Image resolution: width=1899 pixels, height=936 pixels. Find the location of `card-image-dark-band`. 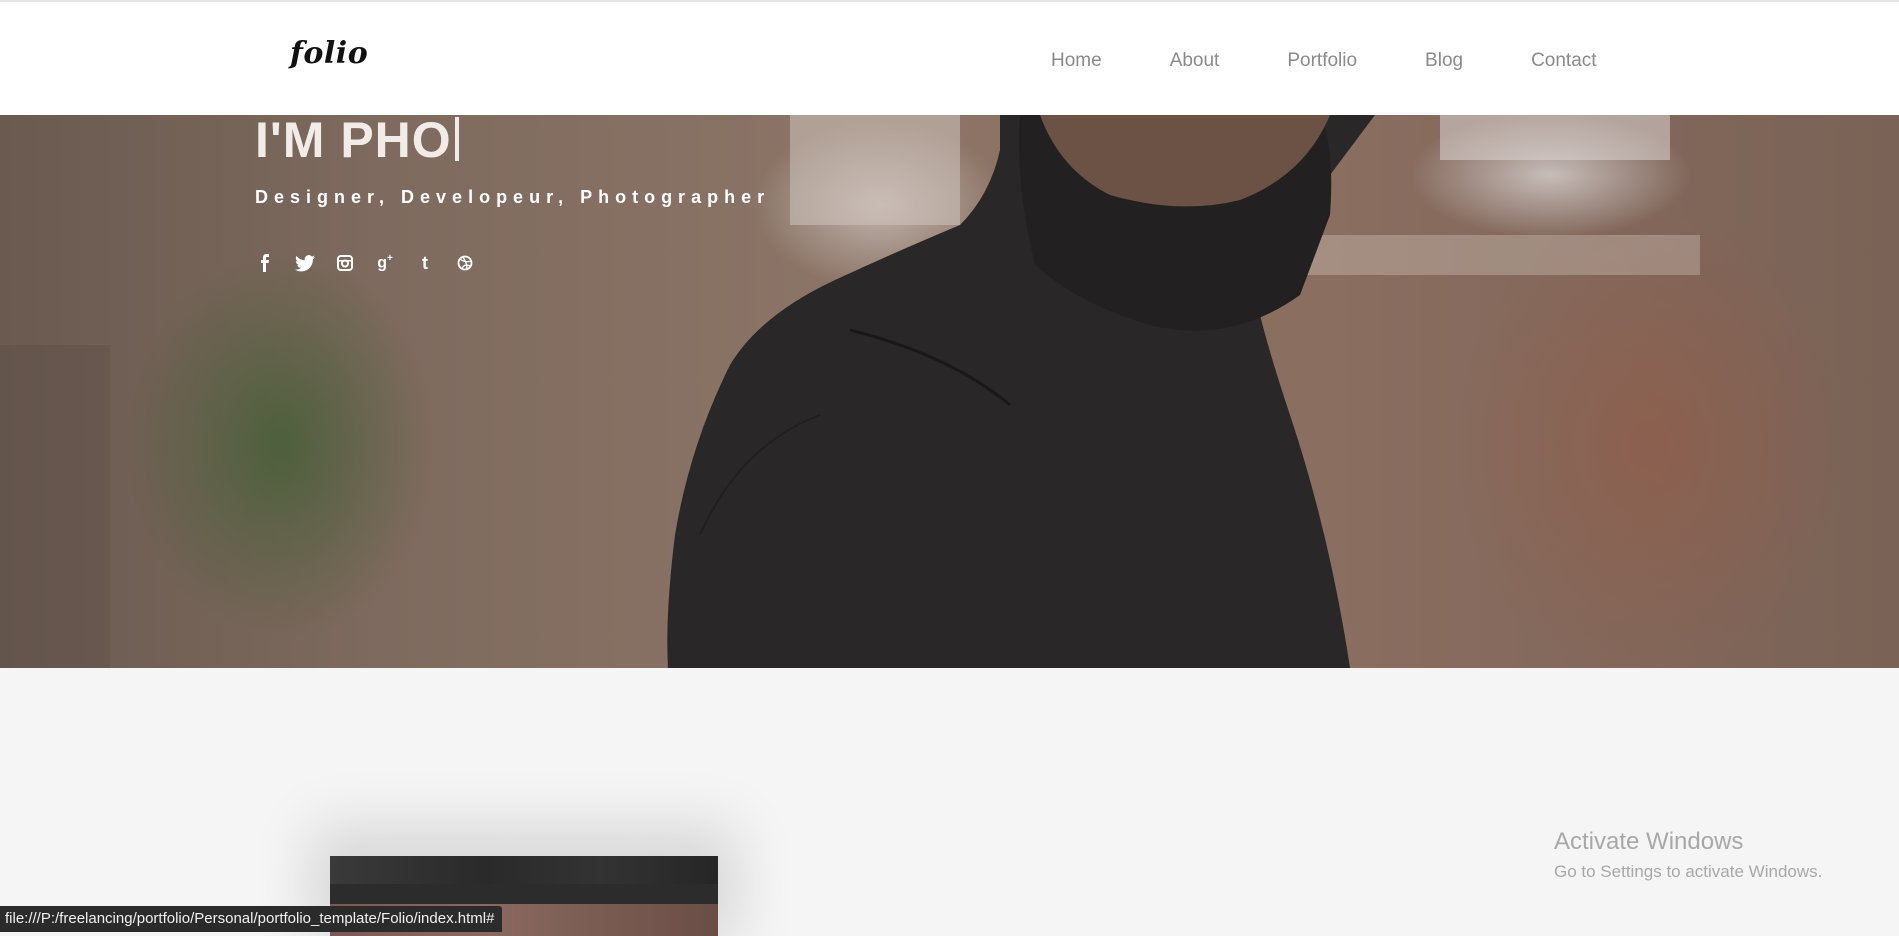

card-image-dark-band is located at coordinates (524, 870).